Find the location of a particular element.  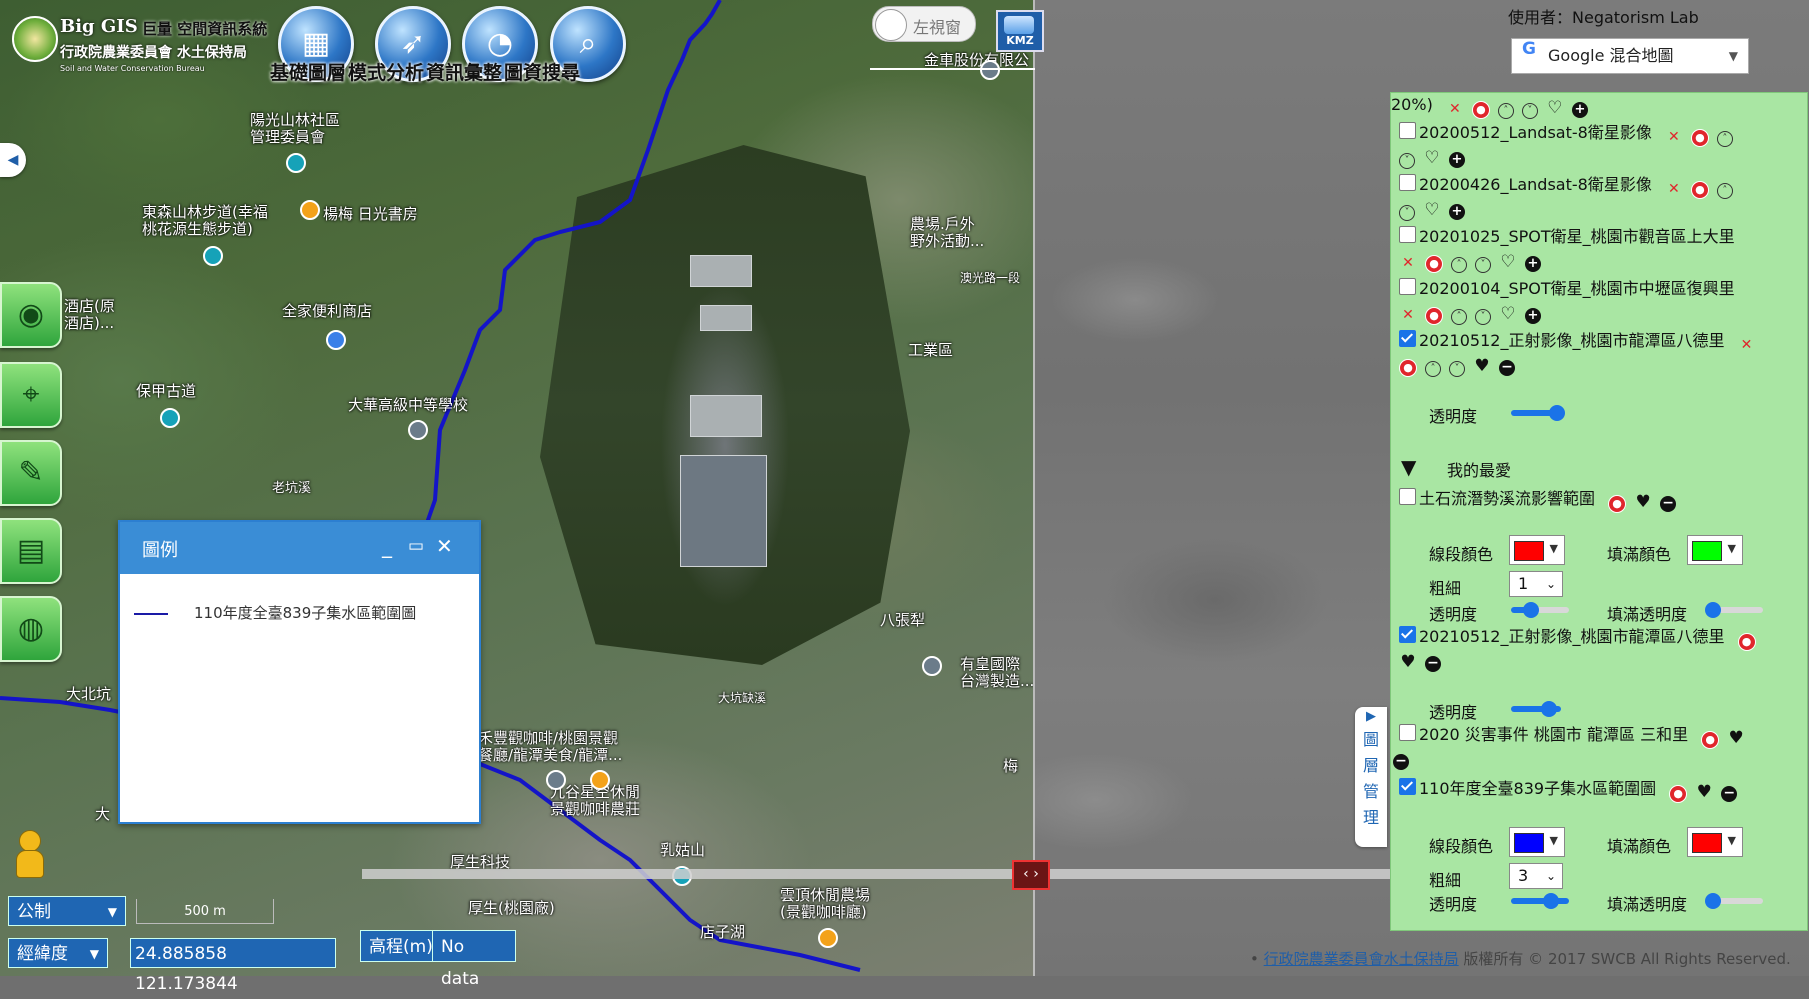

minimize-icon: _ is located at coordinates (387, 546).